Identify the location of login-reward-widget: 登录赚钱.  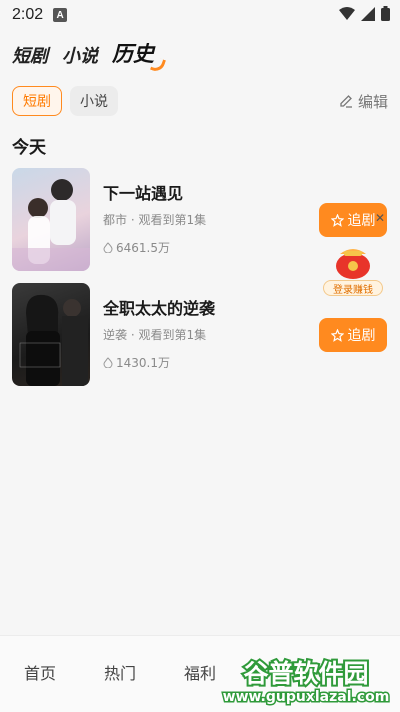
(353, 268).